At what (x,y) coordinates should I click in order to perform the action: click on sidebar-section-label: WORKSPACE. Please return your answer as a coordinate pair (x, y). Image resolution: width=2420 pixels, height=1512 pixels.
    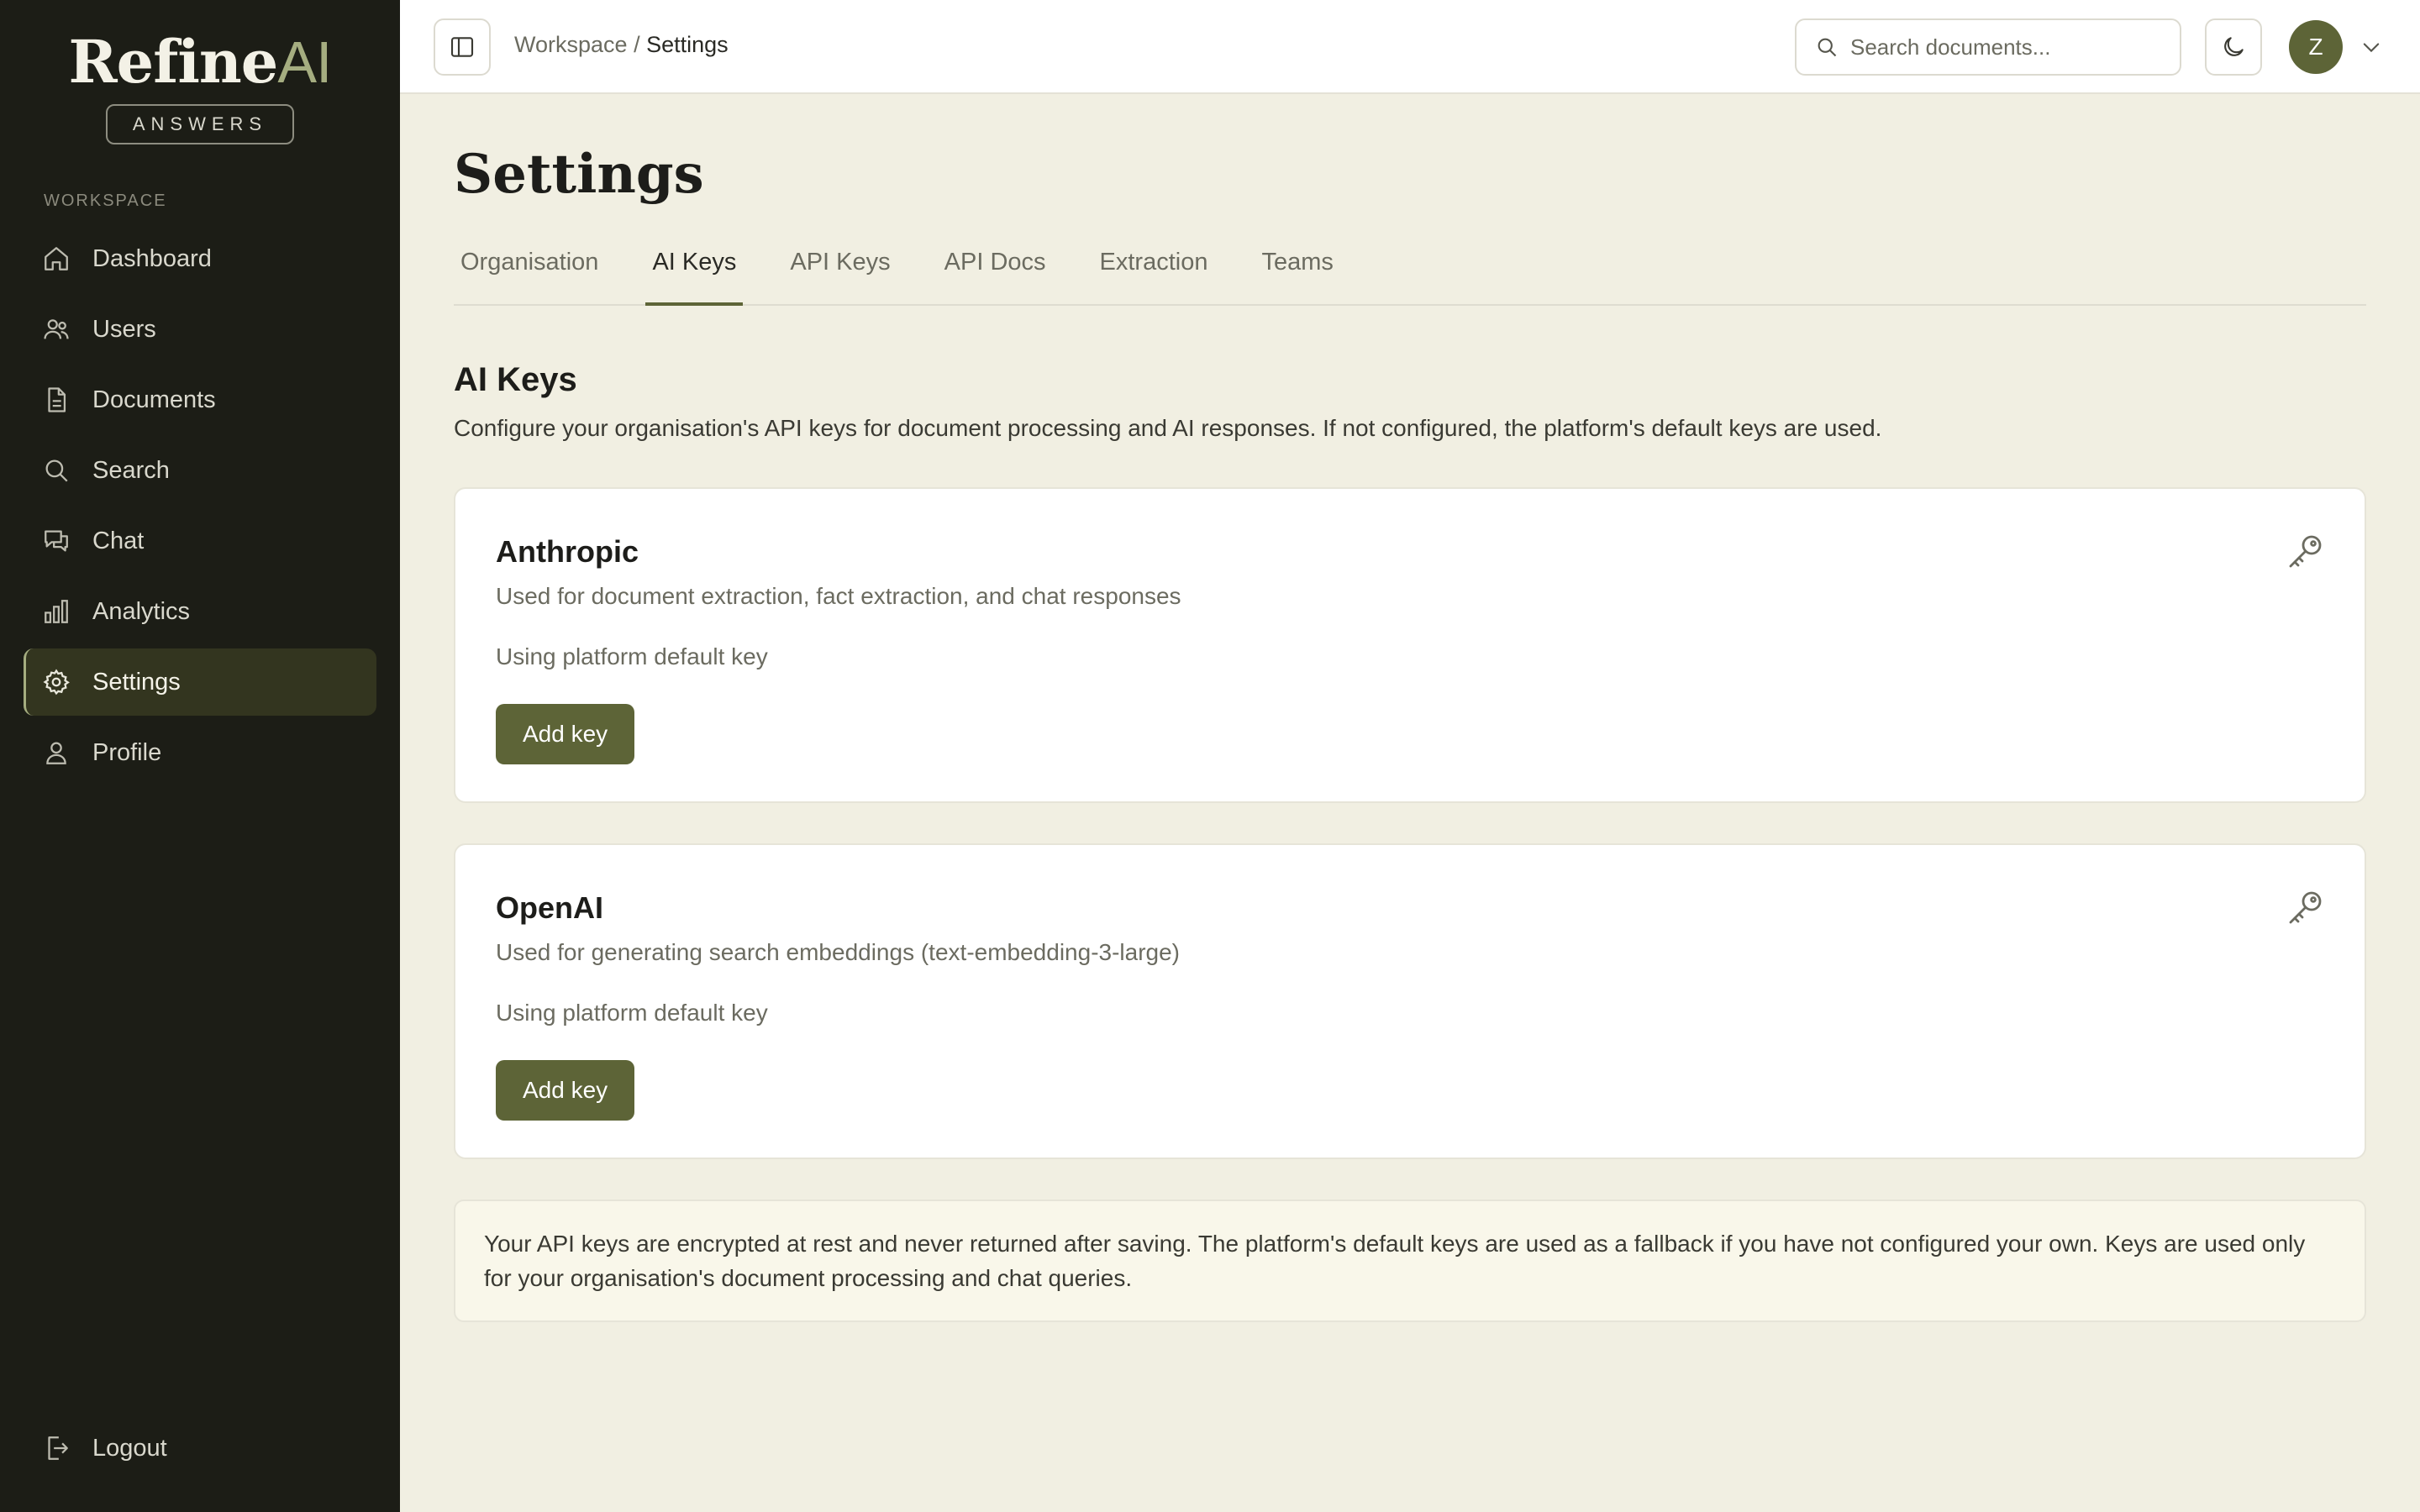
    Looking at the image, I should click on (105, 201).